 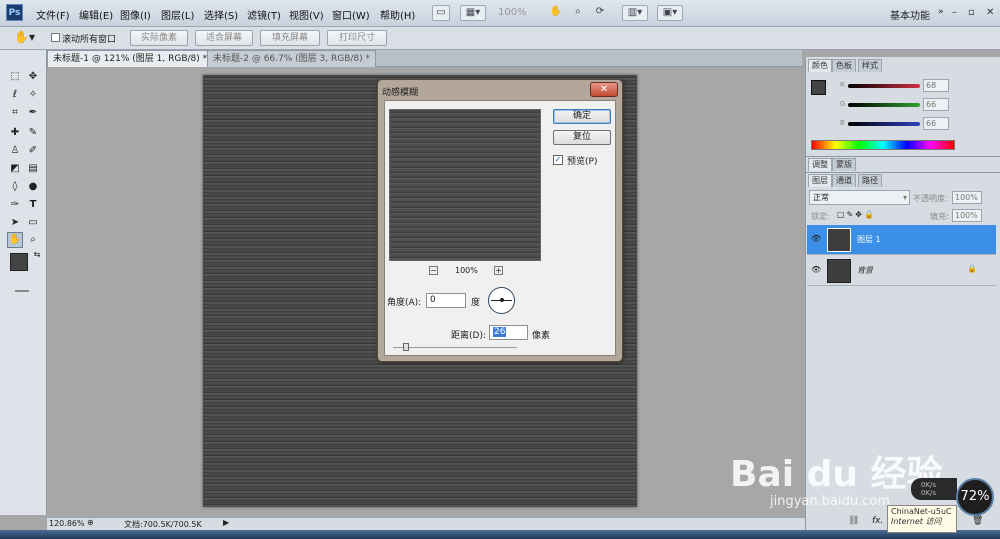 I want to click on color-spectrum-bar, so click(x=883, y=145).